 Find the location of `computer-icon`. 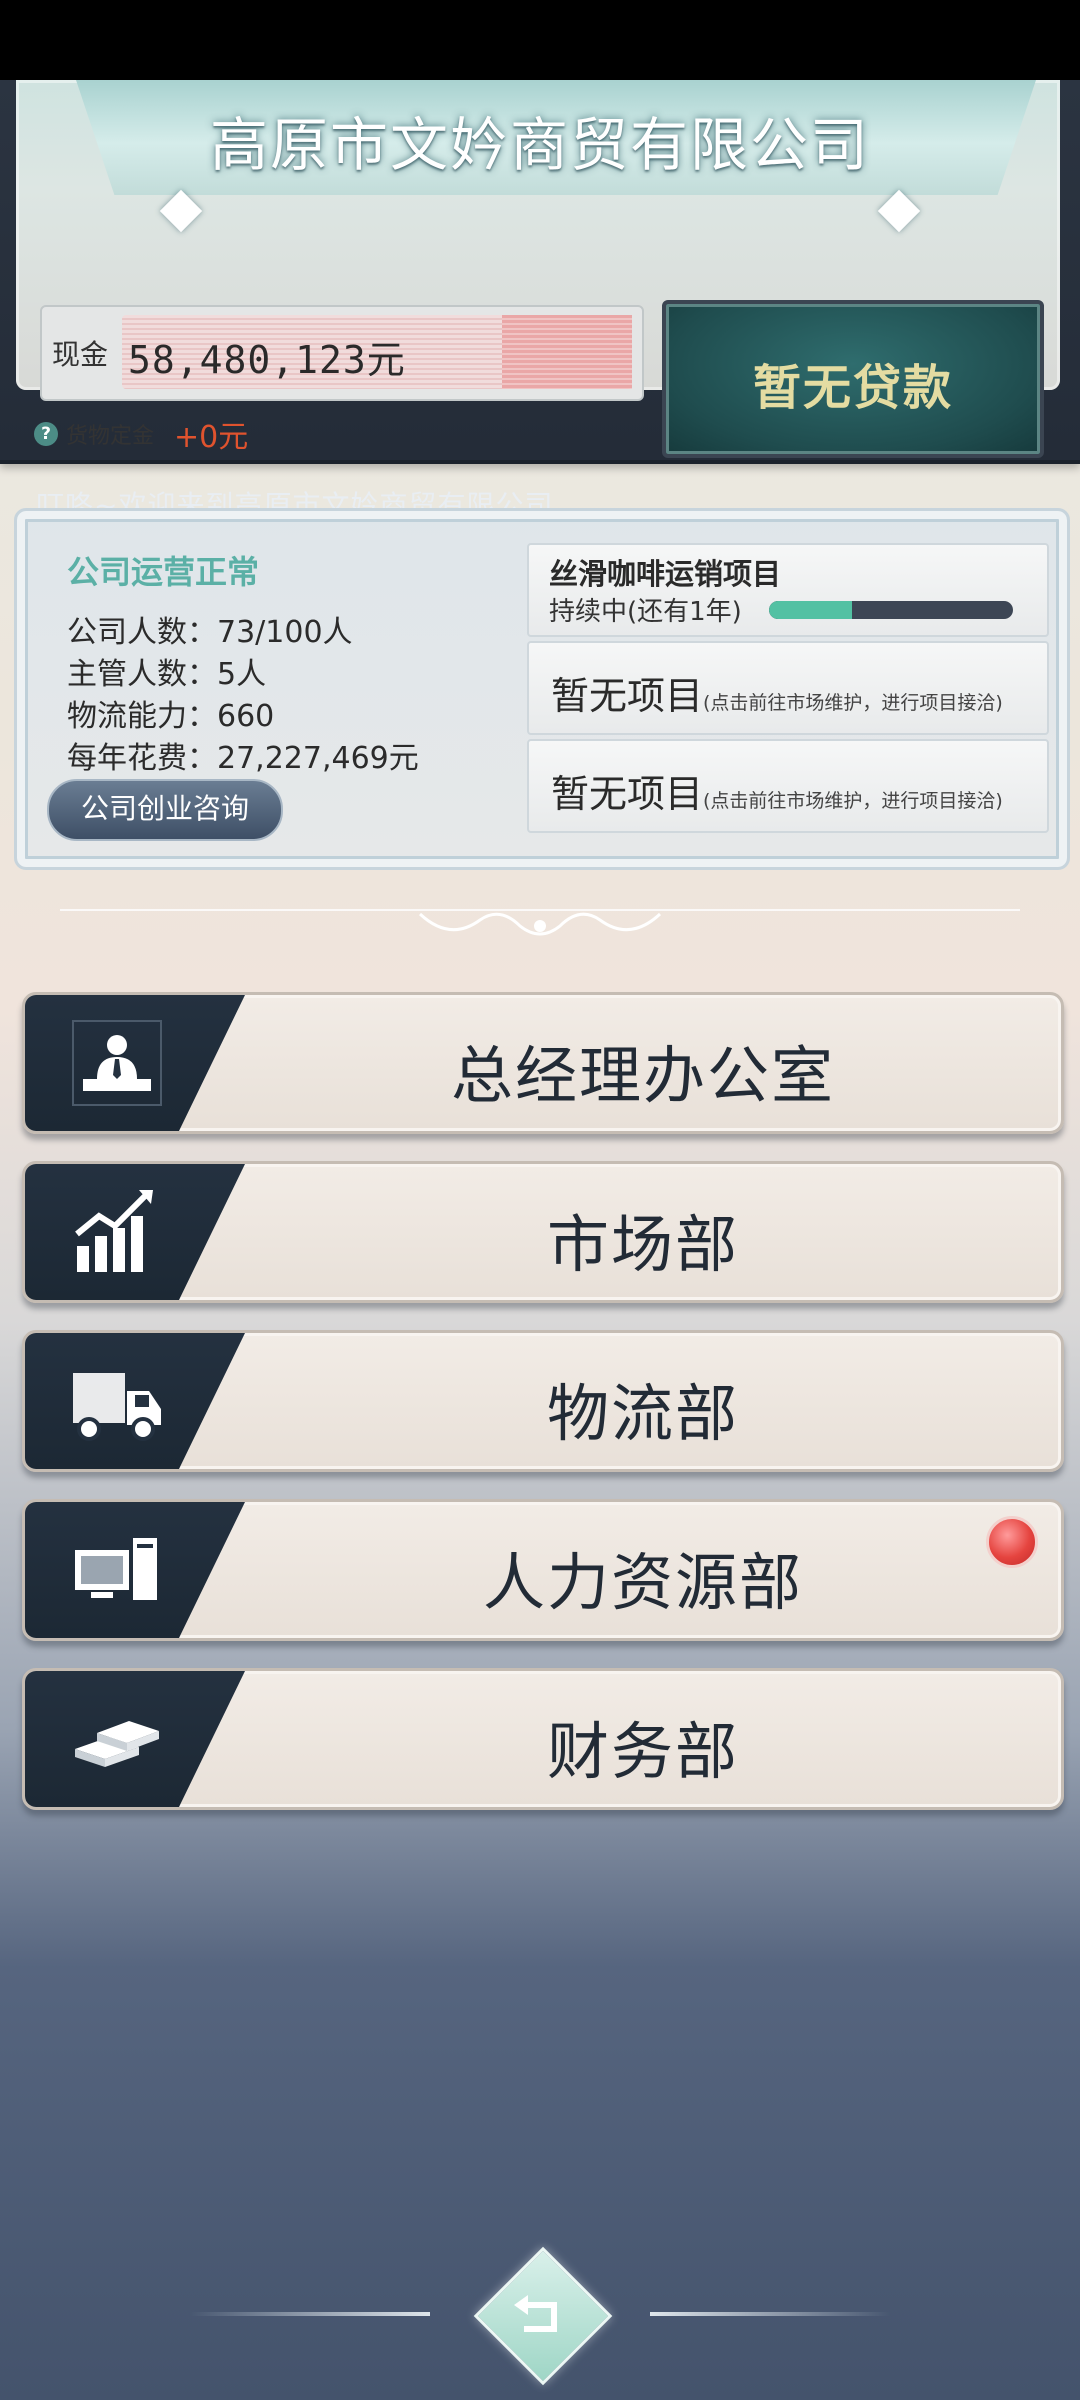

computer-icon is located at coordinates (116, 1569).